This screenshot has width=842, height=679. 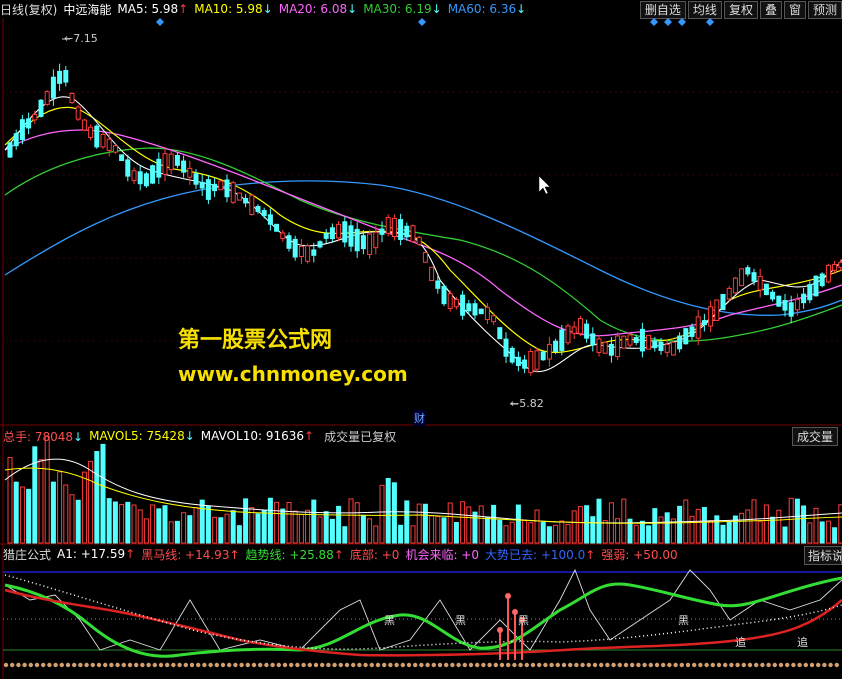 What do you see at coordinates (78, 436) in the screenshot?
I see `total-volume-arrow: ↓` at bounding box center [78, 436].